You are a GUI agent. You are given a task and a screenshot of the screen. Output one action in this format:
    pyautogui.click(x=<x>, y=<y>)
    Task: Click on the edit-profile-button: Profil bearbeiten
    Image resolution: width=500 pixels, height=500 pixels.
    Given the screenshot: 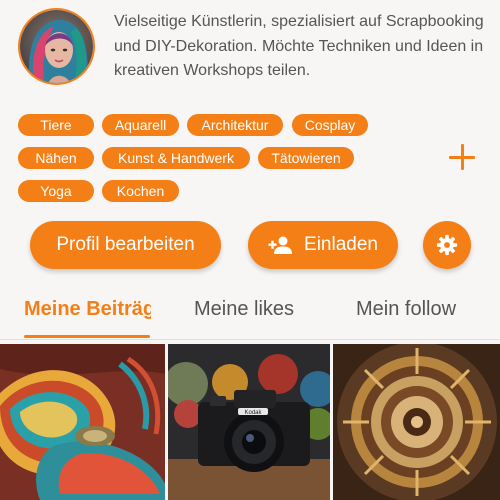 What is the action you would take?
    pyautogui.click(x=125, y=245)
    